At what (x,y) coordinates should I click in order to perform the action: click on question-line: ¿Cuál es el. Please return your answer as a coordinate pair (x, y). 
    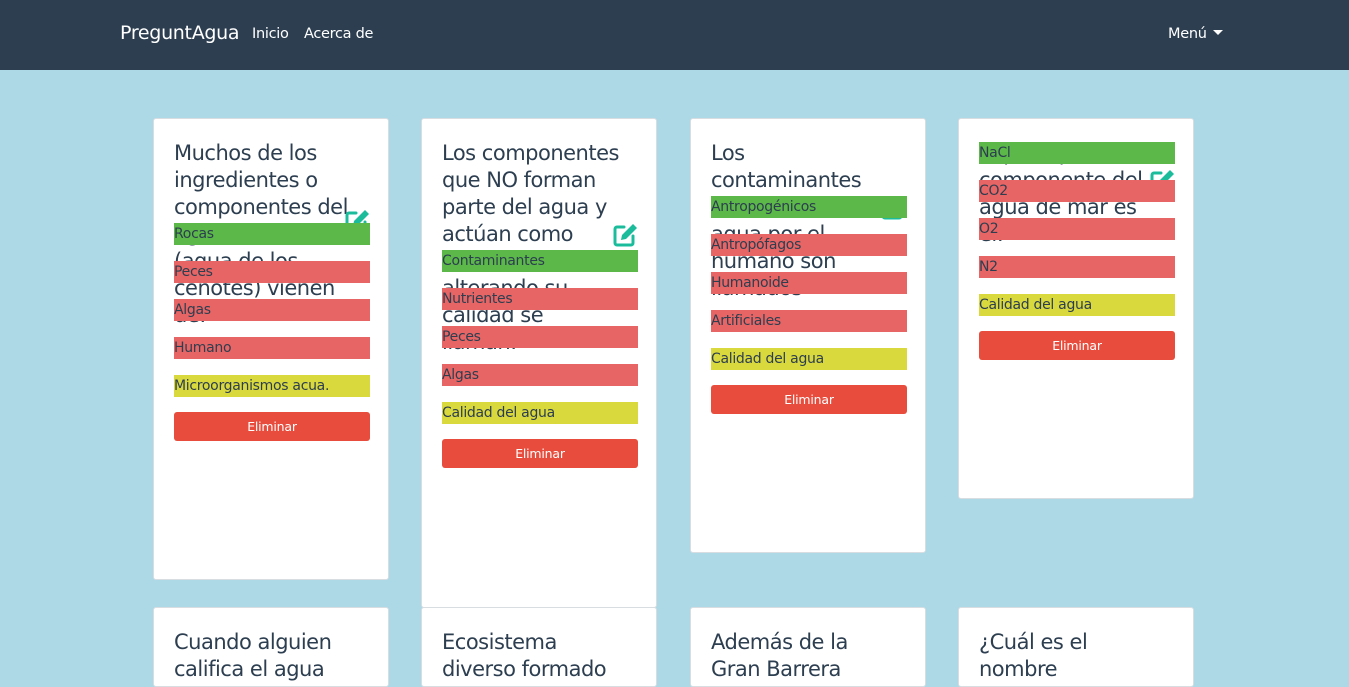
    Looking at the image, I should click on (1033, 642).